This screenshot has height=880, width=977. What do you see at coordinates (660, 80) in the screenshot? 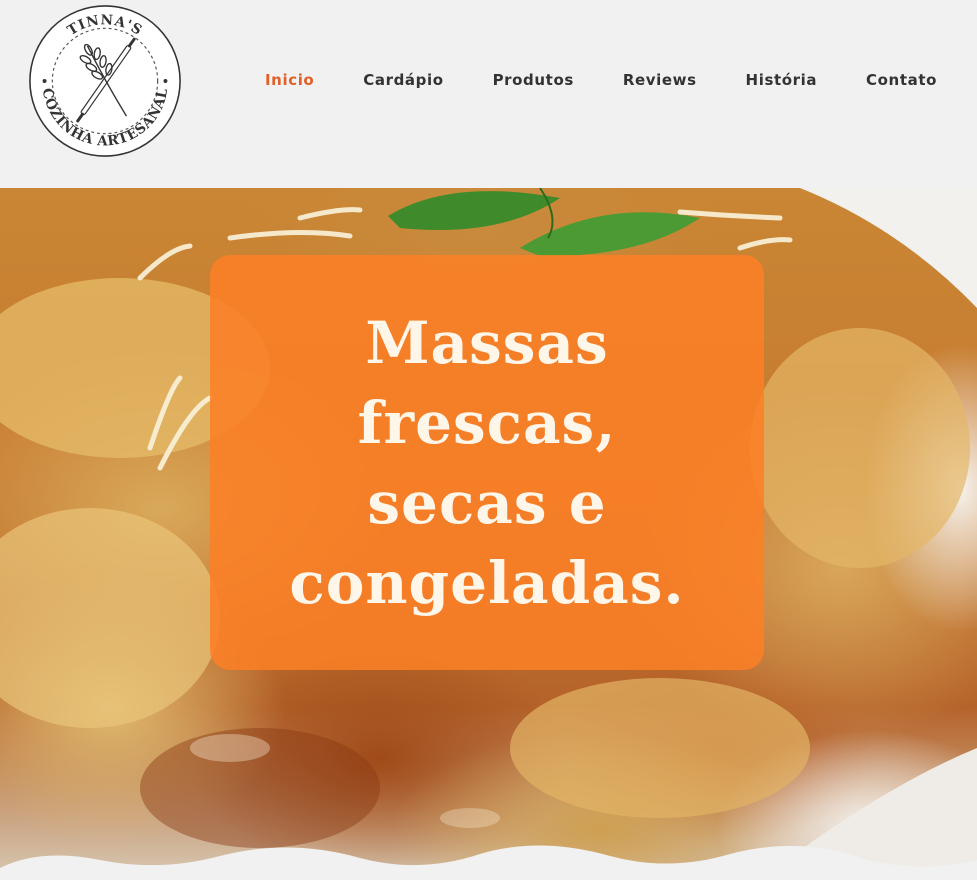
I see `nav-item-reviews: Reviews` at bounding box center [660, 80].